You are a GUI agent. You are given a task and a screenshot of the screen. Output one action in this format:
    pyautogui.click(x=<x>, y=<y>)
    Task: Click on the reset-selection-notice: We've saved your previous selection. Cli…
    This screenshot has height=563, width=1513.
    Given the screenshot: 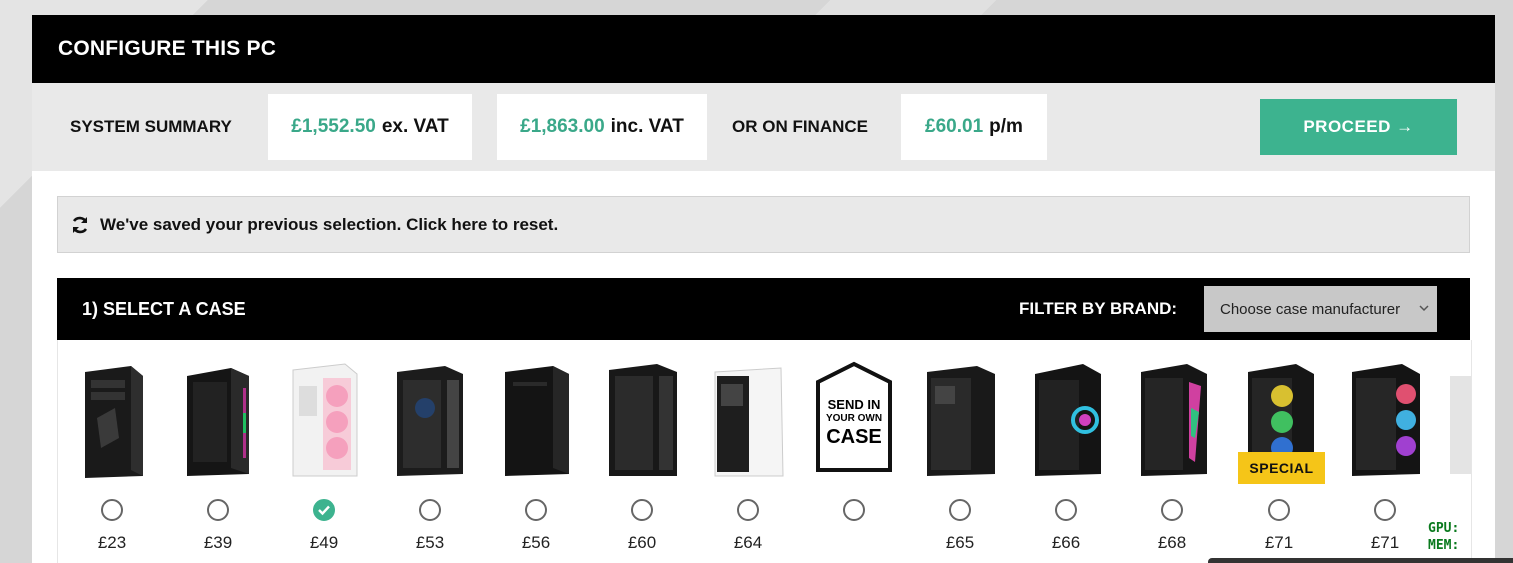 What is the action you would take?
    pyautogui.click(x=763, y=224)
    